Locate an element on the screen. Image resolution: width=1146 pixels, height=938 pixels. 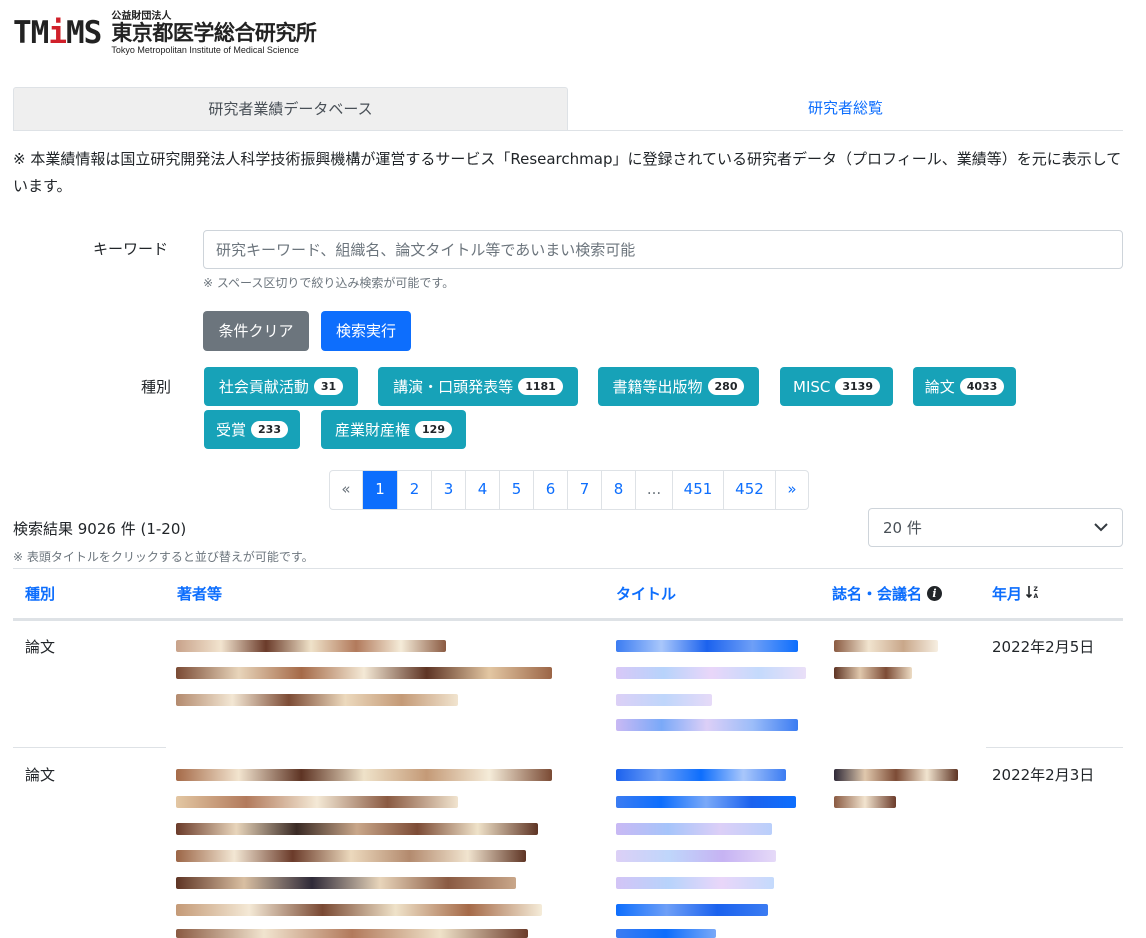
category-count-badge: 233 is located at coordinates (269, 429).